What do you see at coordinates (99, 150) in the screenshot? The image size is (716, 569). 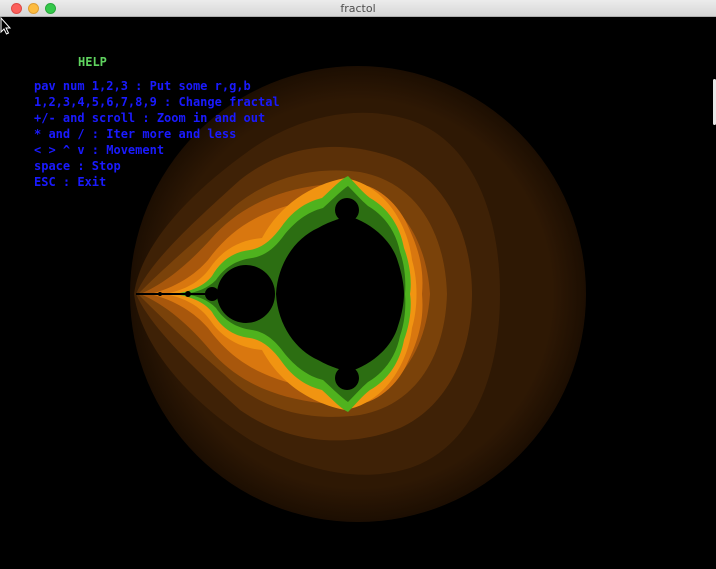 I see `help-line-movement: < > ^ v : Movement` at bounding box center [99, 150].